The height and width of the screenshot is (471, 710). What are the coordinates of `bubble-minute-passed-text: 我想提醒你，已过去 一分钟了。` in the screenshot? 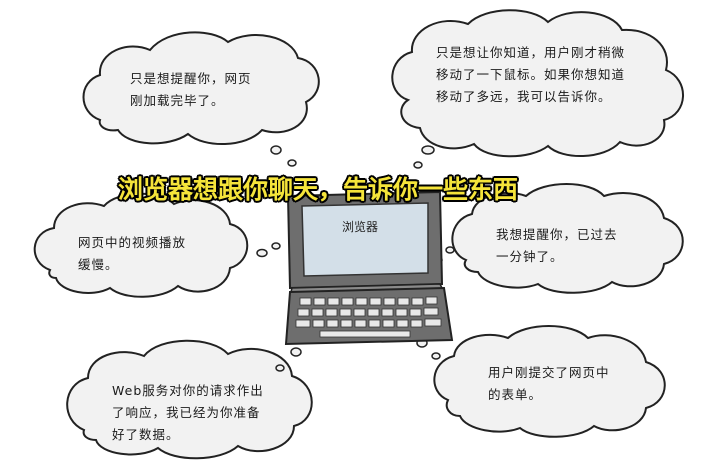 It's located at (557, 245).